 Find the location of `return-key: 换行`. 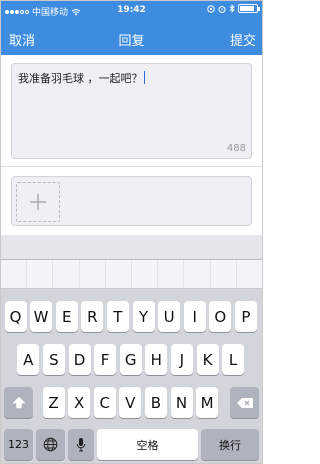

return-key: 换行 is located at coordinates (230, 444).